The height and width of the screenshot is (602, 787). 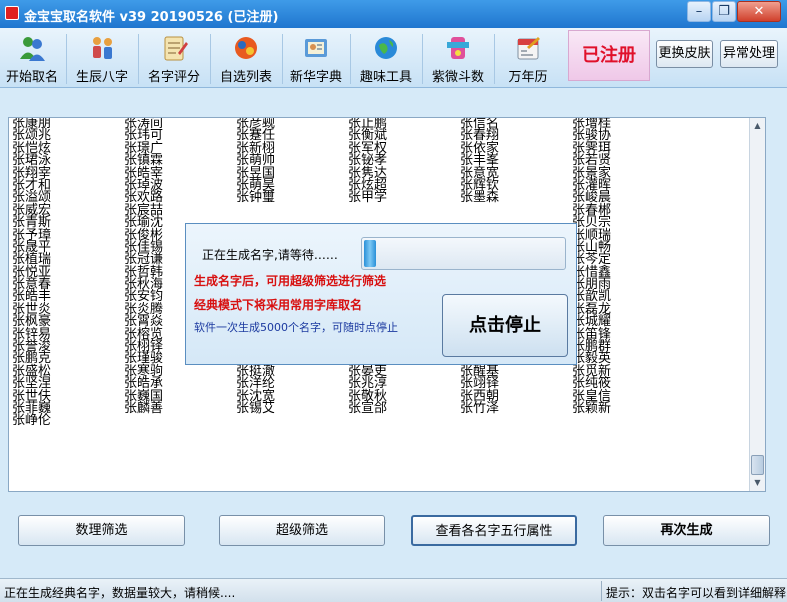 What do you see at coordinates (759, 11) in the screenshot?
I see `close-button: ✕` at bounding box center [759, 11].